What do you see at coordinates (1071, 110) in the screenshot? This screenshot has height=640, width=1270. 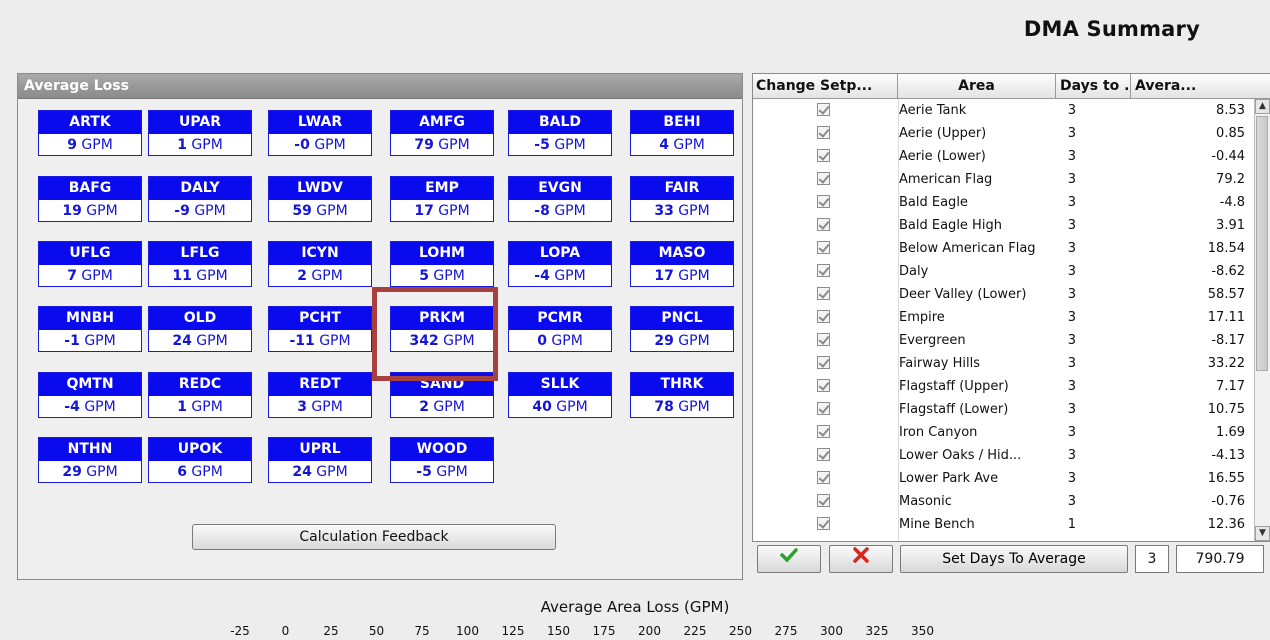 I see `days-cell: 3` at bounding box center [1071, 110].